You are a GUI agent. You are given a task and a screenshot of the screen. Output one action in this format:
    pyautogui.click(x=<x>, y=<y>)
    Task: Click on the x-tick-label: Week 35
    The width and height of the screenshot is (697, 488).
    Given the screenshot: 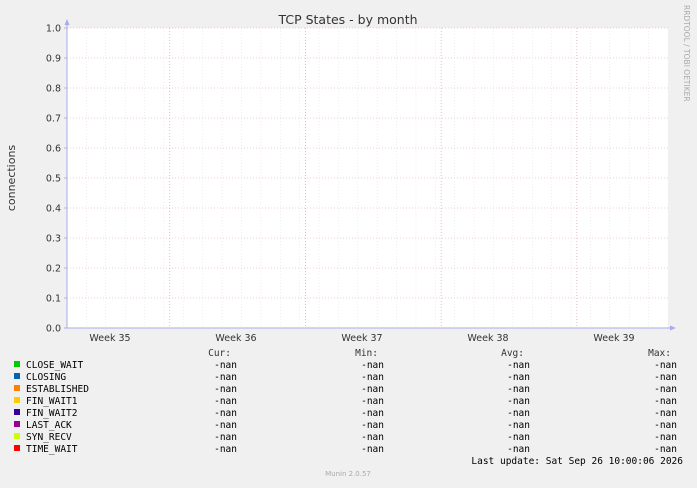 What is the action you would take?
    pyautogui.click(x=109, y=338)
    